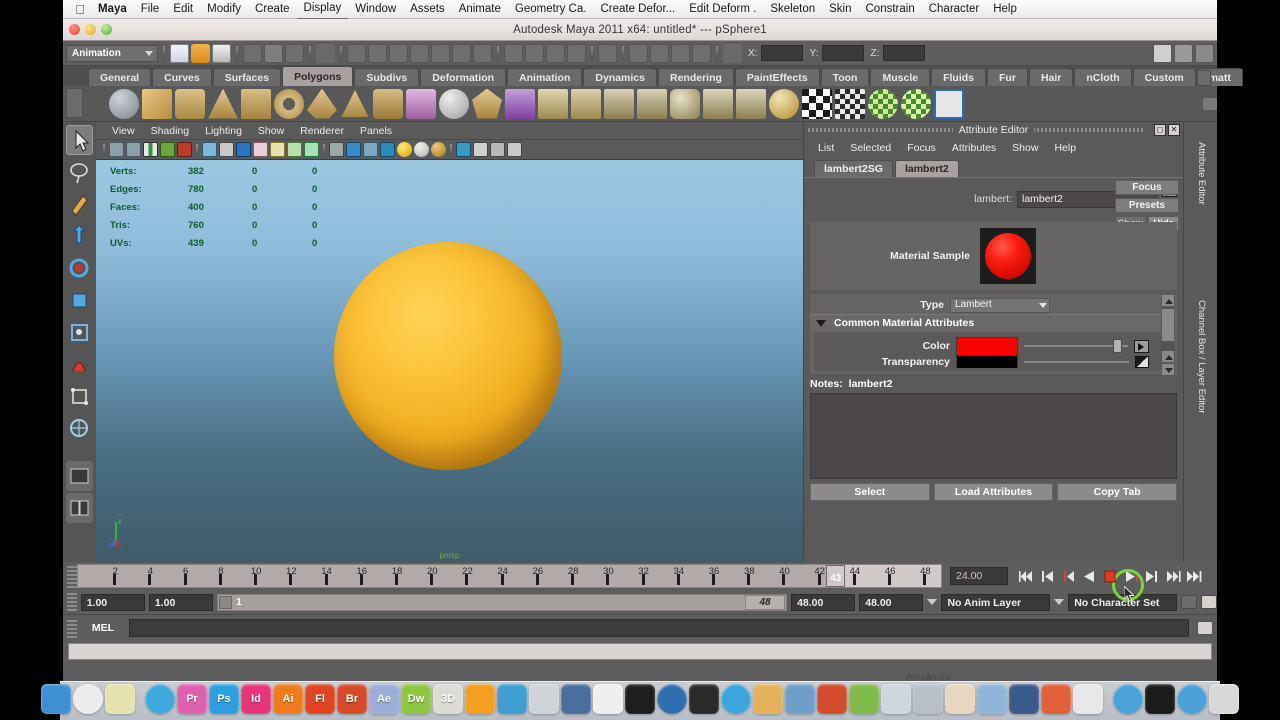 The height and width of the screenshot is (720, 1280). I want to click on quick-layout-single-icon, so click(79, 476).